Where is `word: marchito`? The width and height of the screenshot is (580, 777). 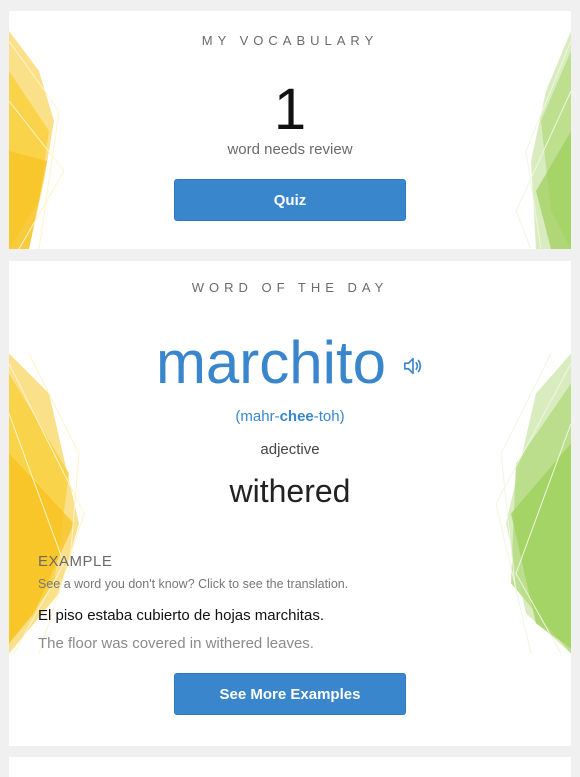
word: marchito is located at coordinates (271, 362).